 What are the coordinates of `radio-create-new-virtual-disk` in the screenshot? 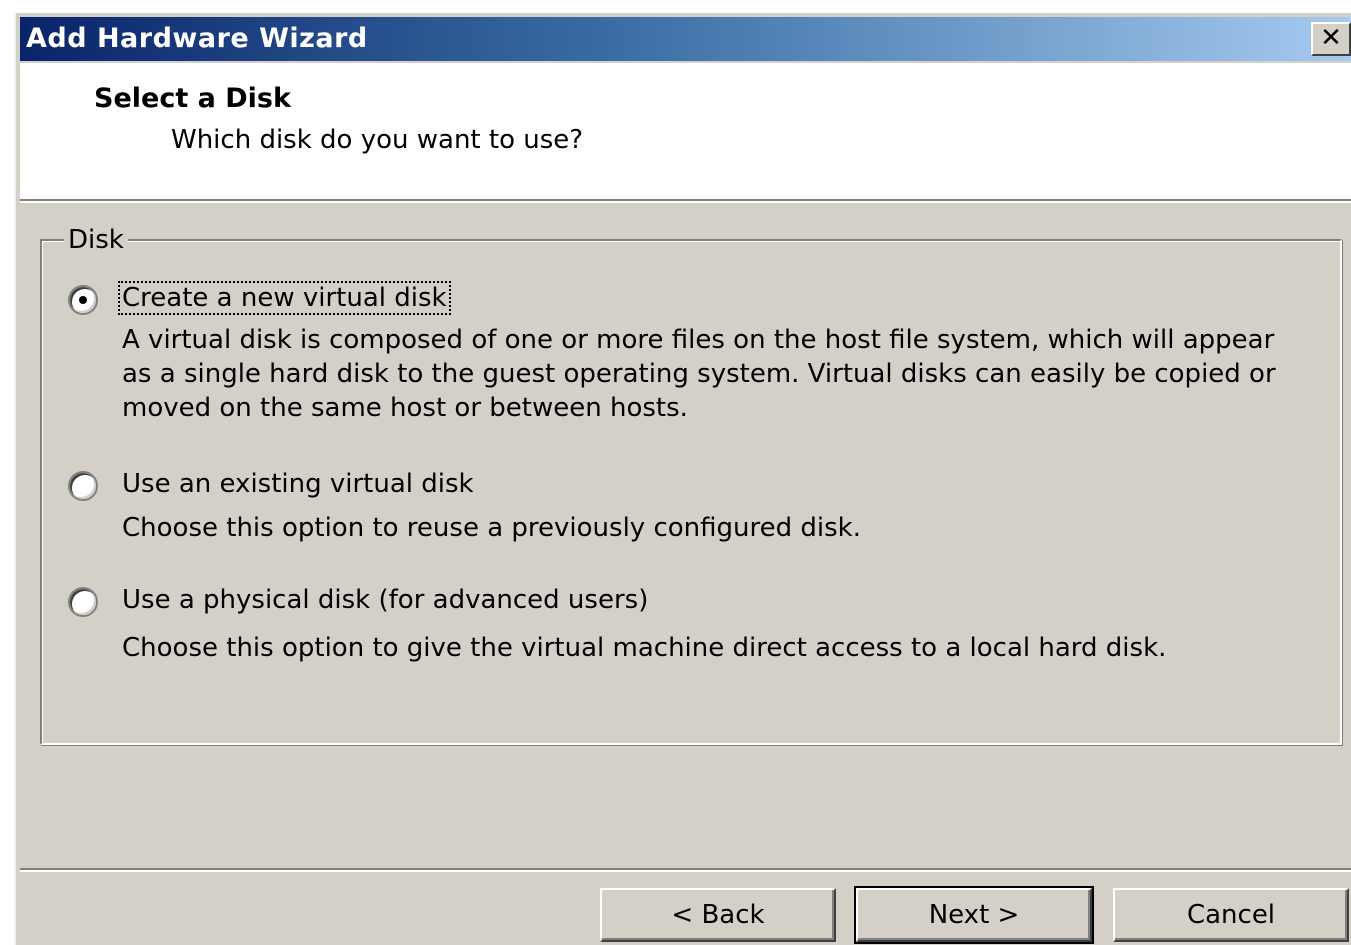 It's located at (83, 300).